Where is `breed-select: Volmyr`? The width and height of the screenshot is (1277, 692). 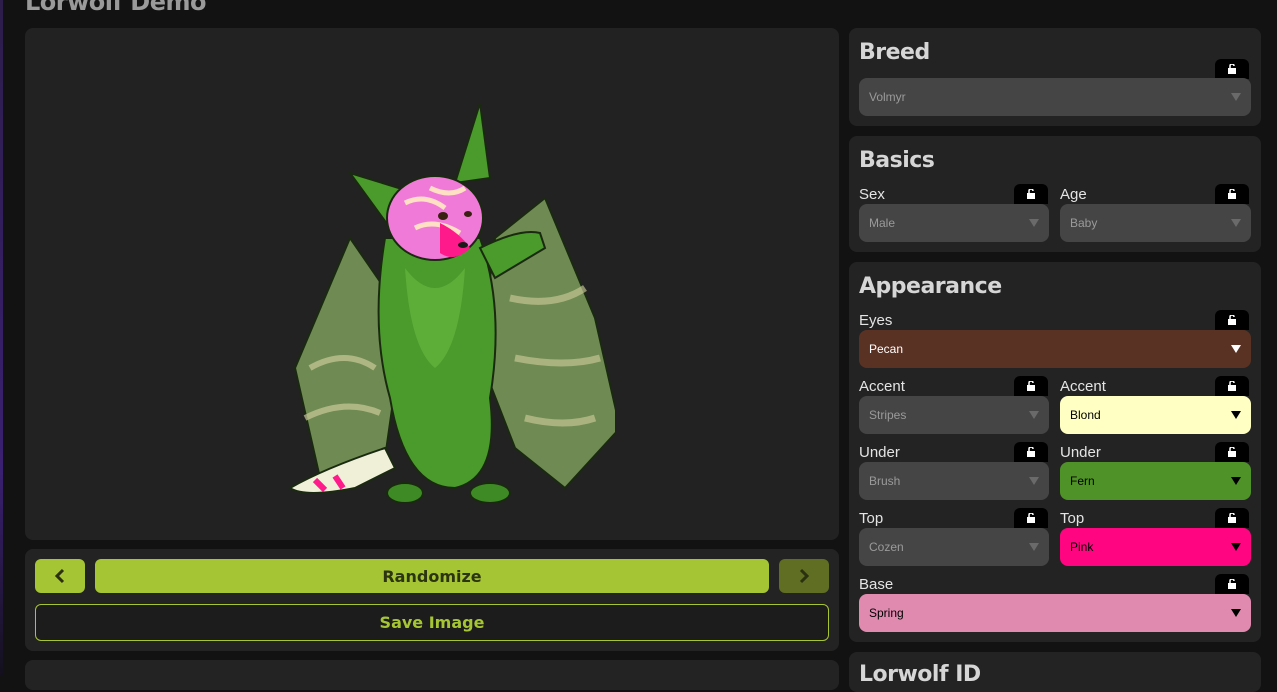
breed-select: Volmyr is located at coordinates (1055, 97).